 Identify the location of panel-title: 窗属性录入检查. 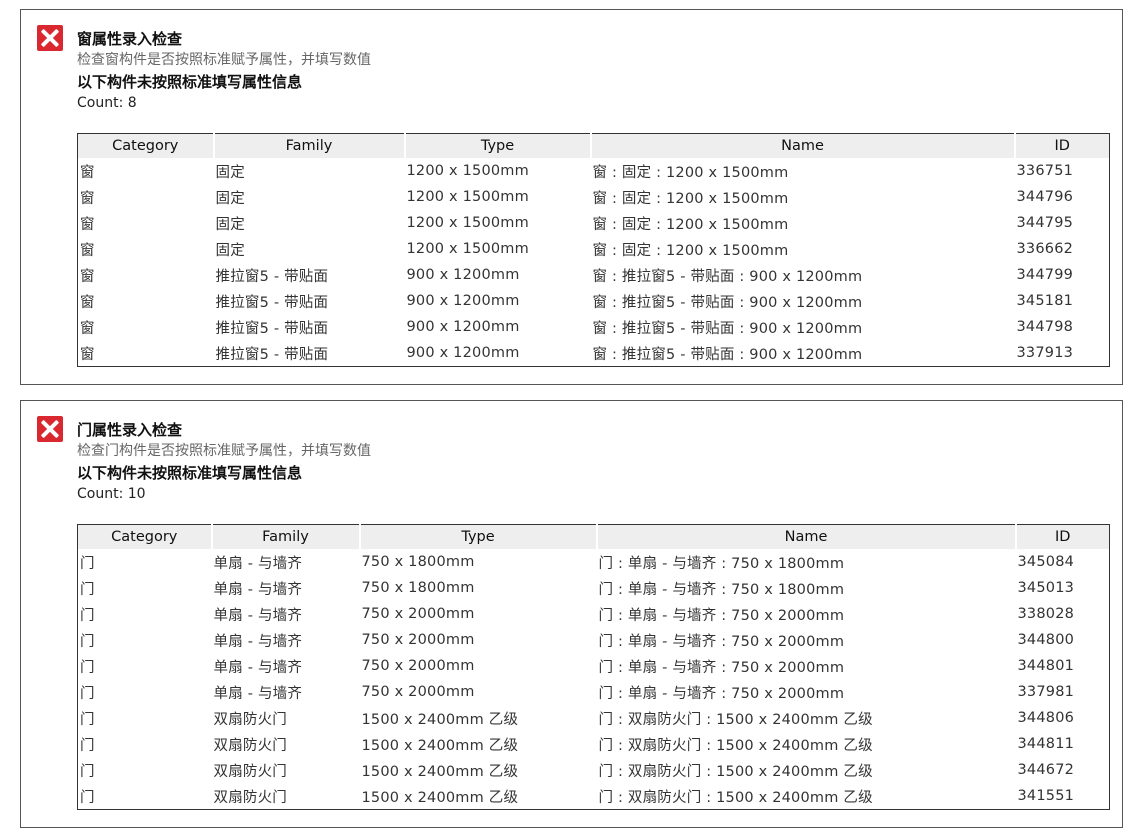
(130, 39).